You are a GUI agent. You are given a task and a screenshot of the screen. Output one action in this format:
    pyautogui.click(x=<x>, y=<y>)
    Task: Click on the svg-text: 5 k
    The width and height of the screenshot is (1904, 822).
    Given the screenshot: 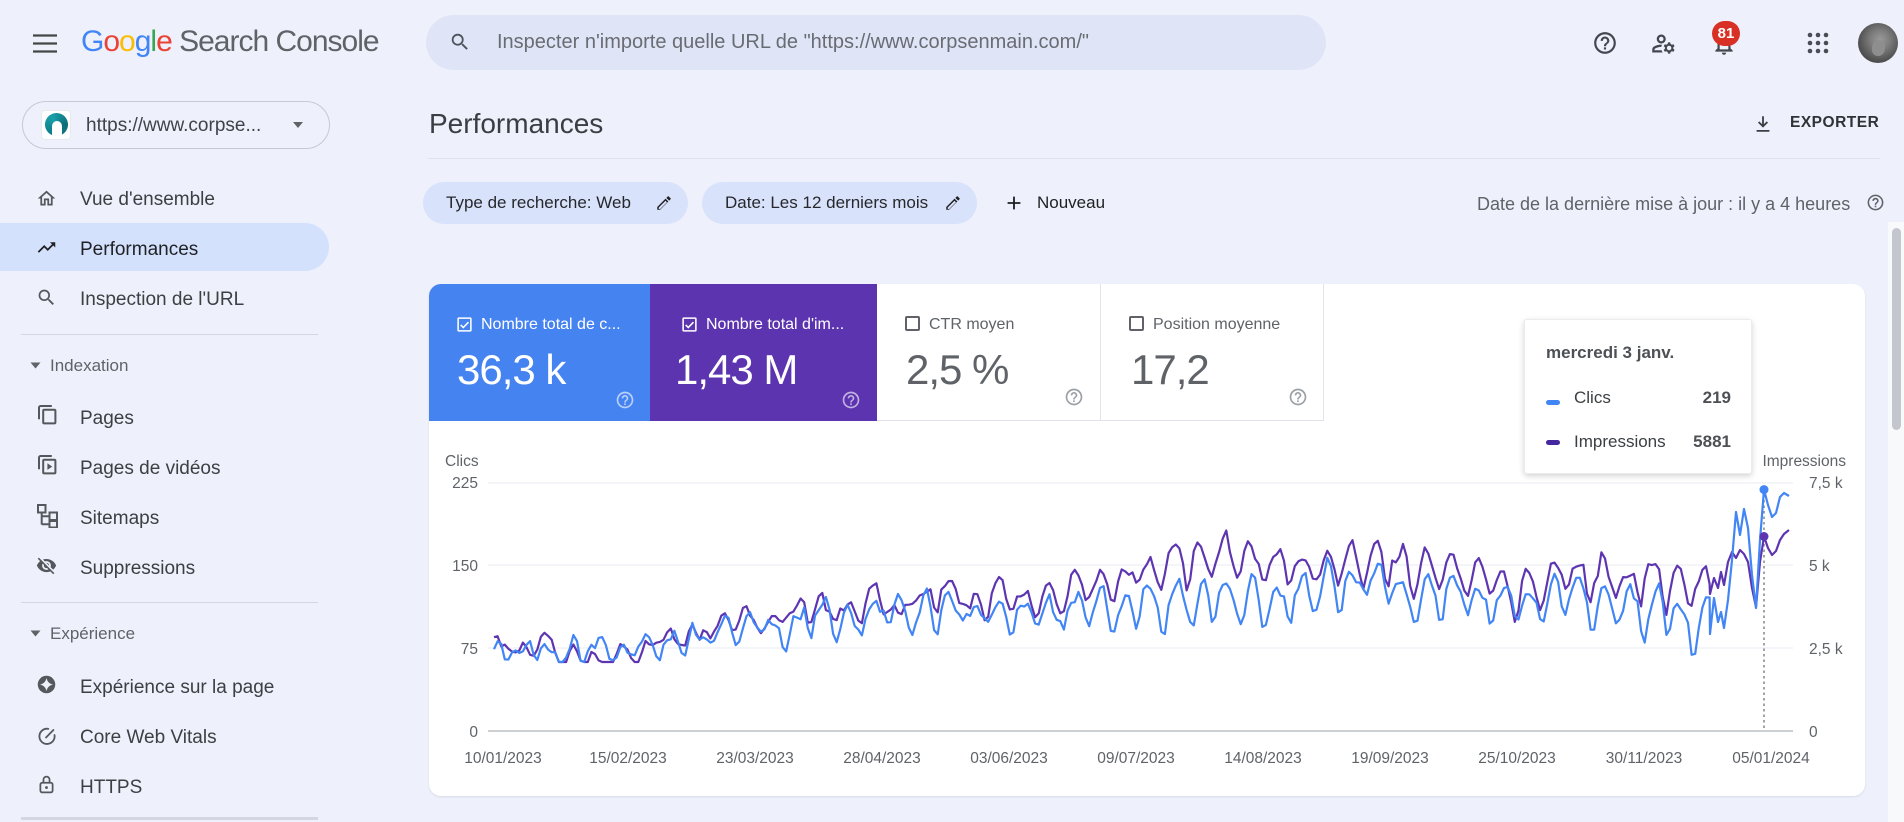 What is the action you would take?
    pyautogui.click(x=1819, y=566)
    